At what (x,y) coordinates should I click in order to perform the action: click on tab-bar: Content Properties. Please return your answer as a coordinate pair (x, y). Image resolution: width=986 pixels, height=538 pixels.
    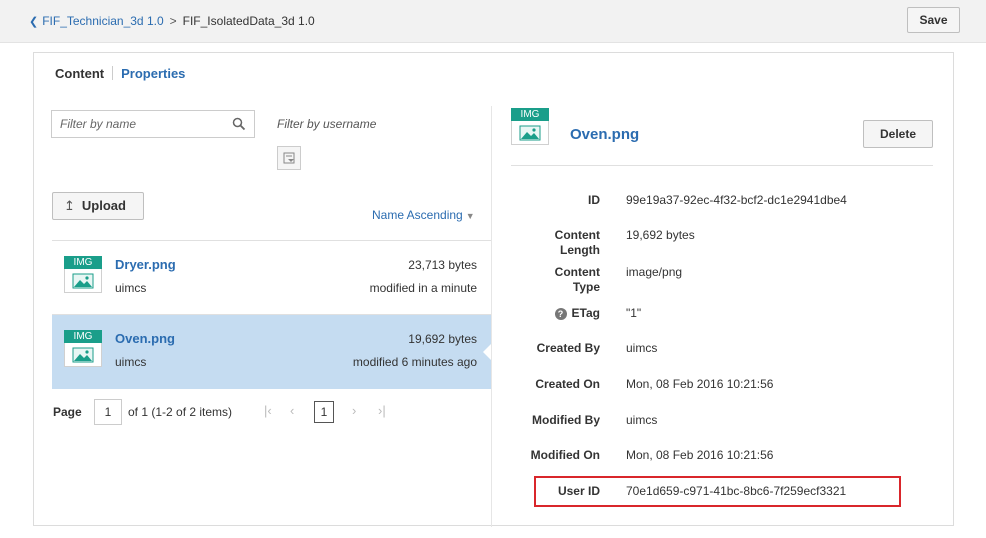
    Looking at the image, I should click on (120, 73).